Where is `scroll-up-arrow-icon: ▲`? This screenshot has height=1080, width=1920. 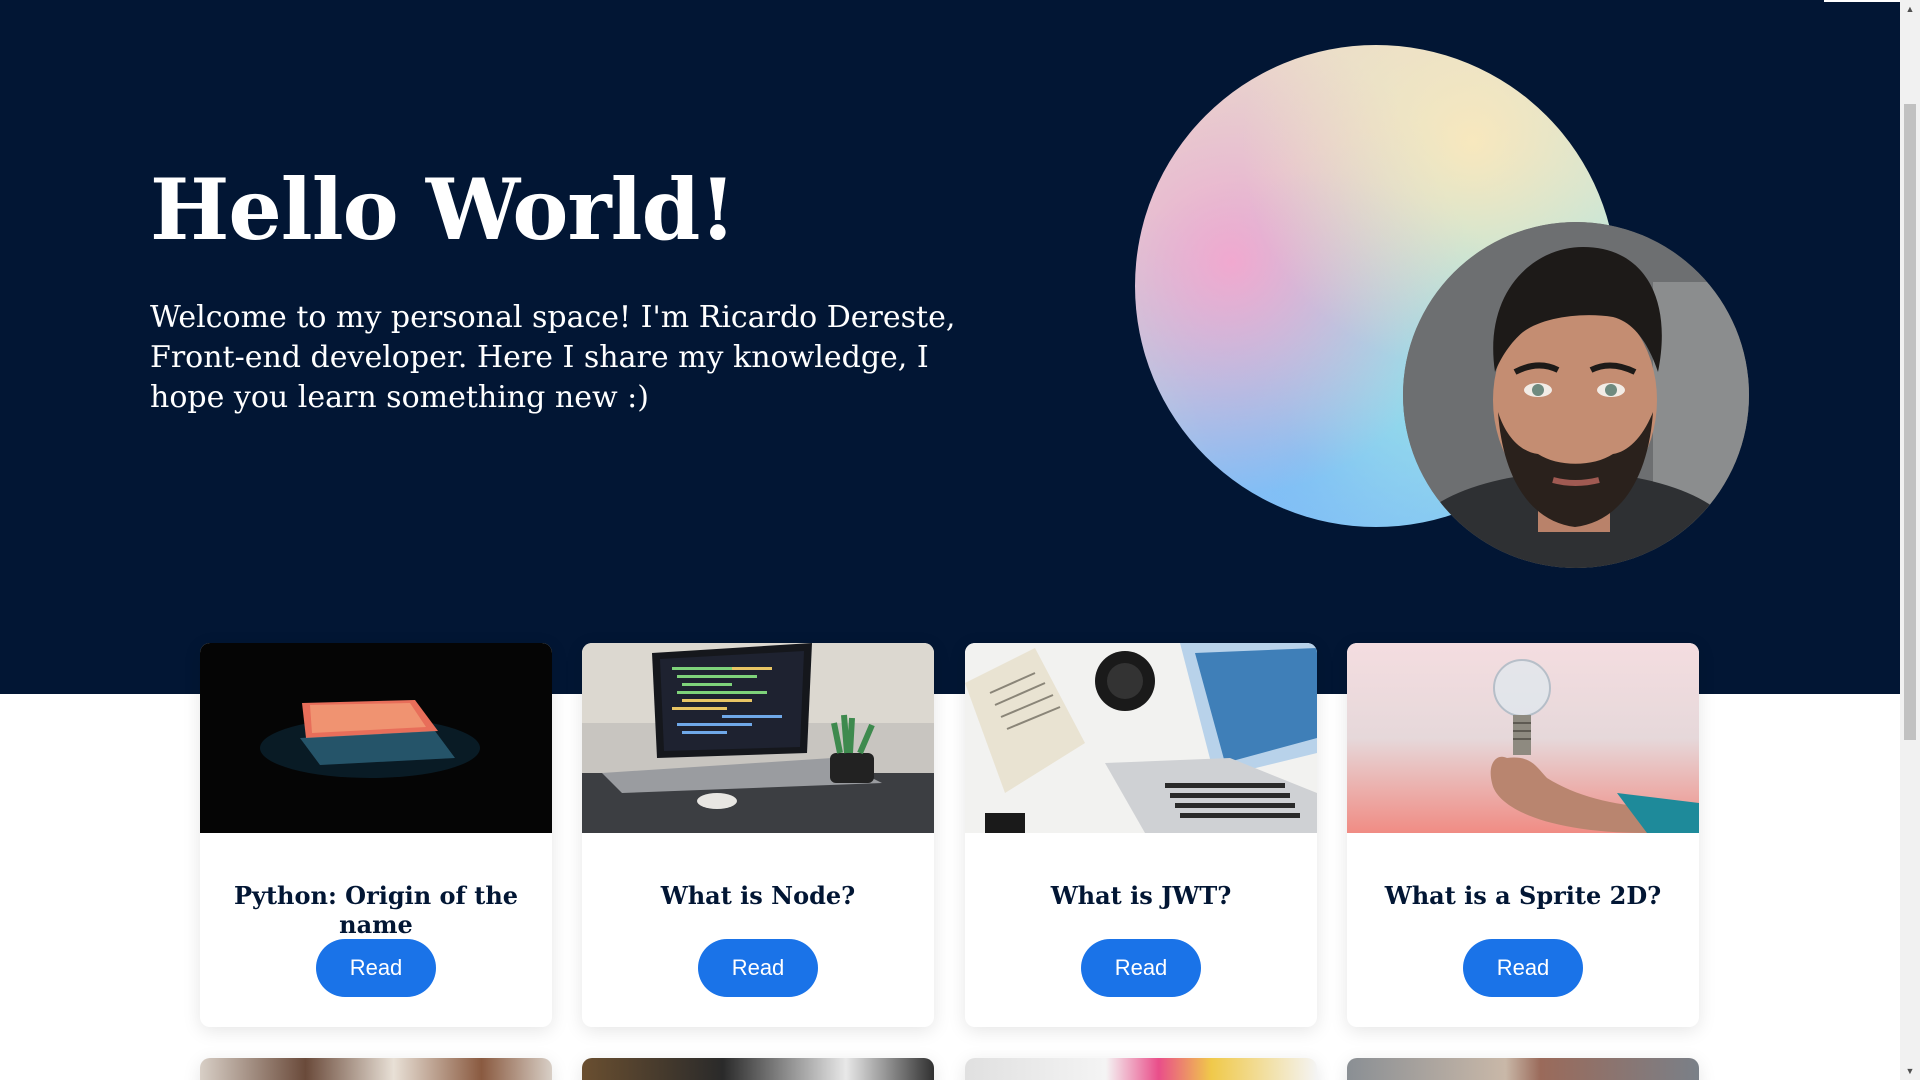 scroll-up-arrow-icon: ▲ is located at coordinates (1910, 9).